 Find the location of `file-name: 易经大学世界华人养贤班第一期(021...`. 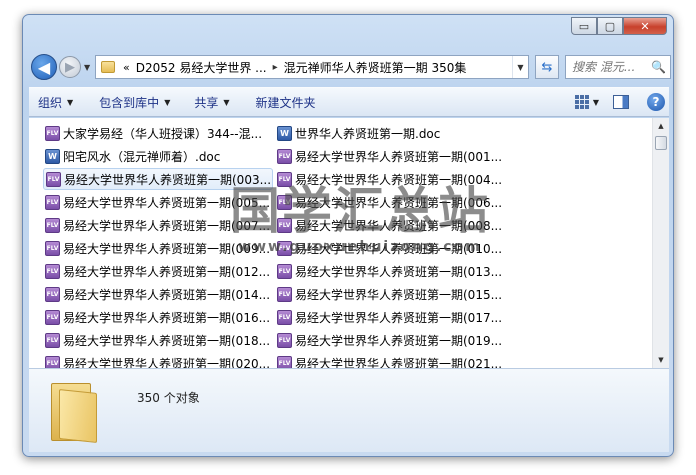

file-name: 易经大学世界华人养贤班第一期(021... is located at coordinates (399, 362).